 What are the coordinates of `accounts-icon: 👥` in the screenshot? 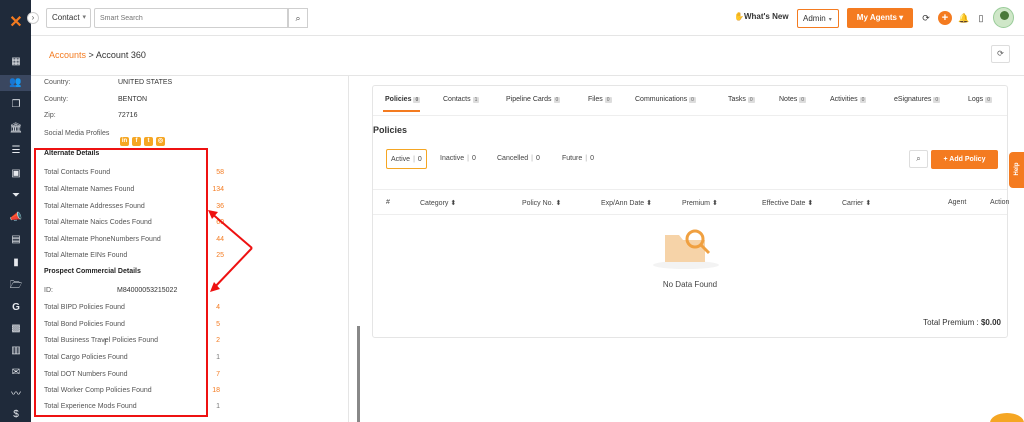 It's located at (15, 83).